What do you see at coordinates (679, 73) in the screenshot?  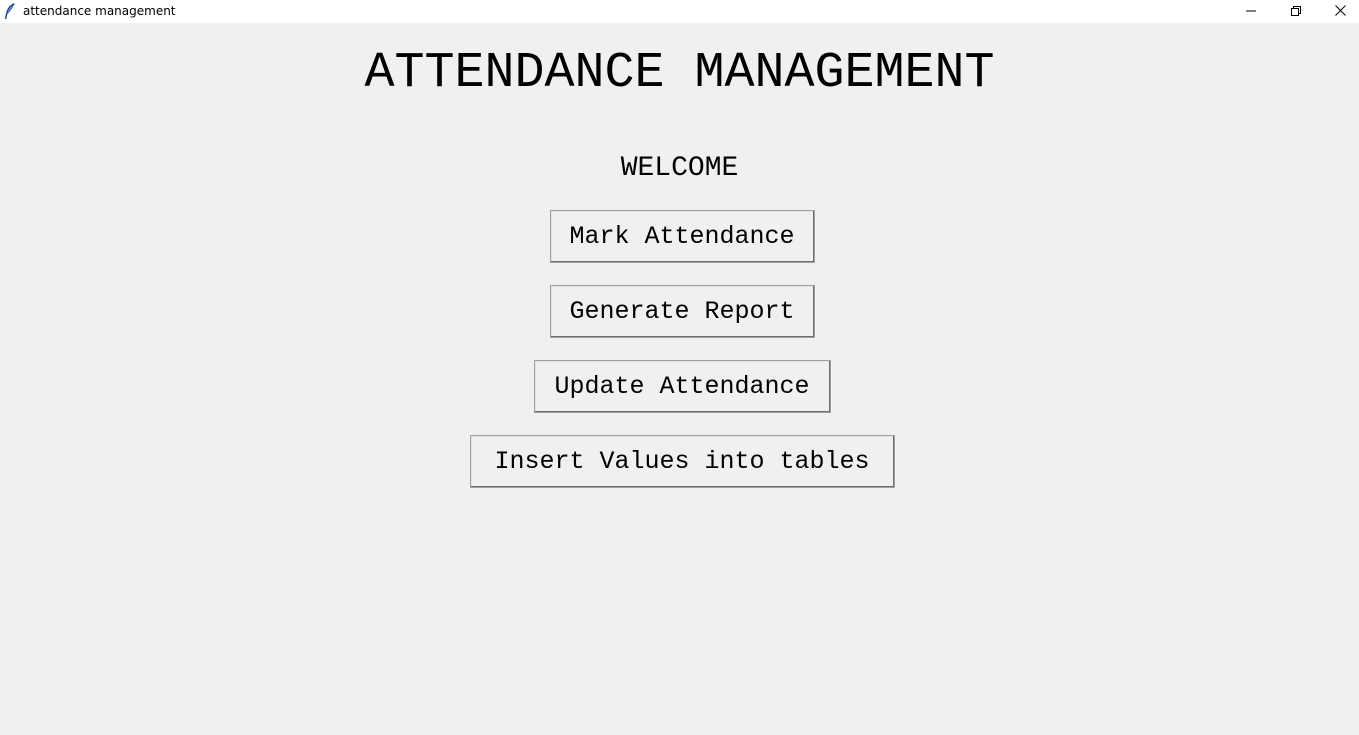 I see `page-title: ATTENDANCE MANAGEMENT` at bounding box center [679, 73].